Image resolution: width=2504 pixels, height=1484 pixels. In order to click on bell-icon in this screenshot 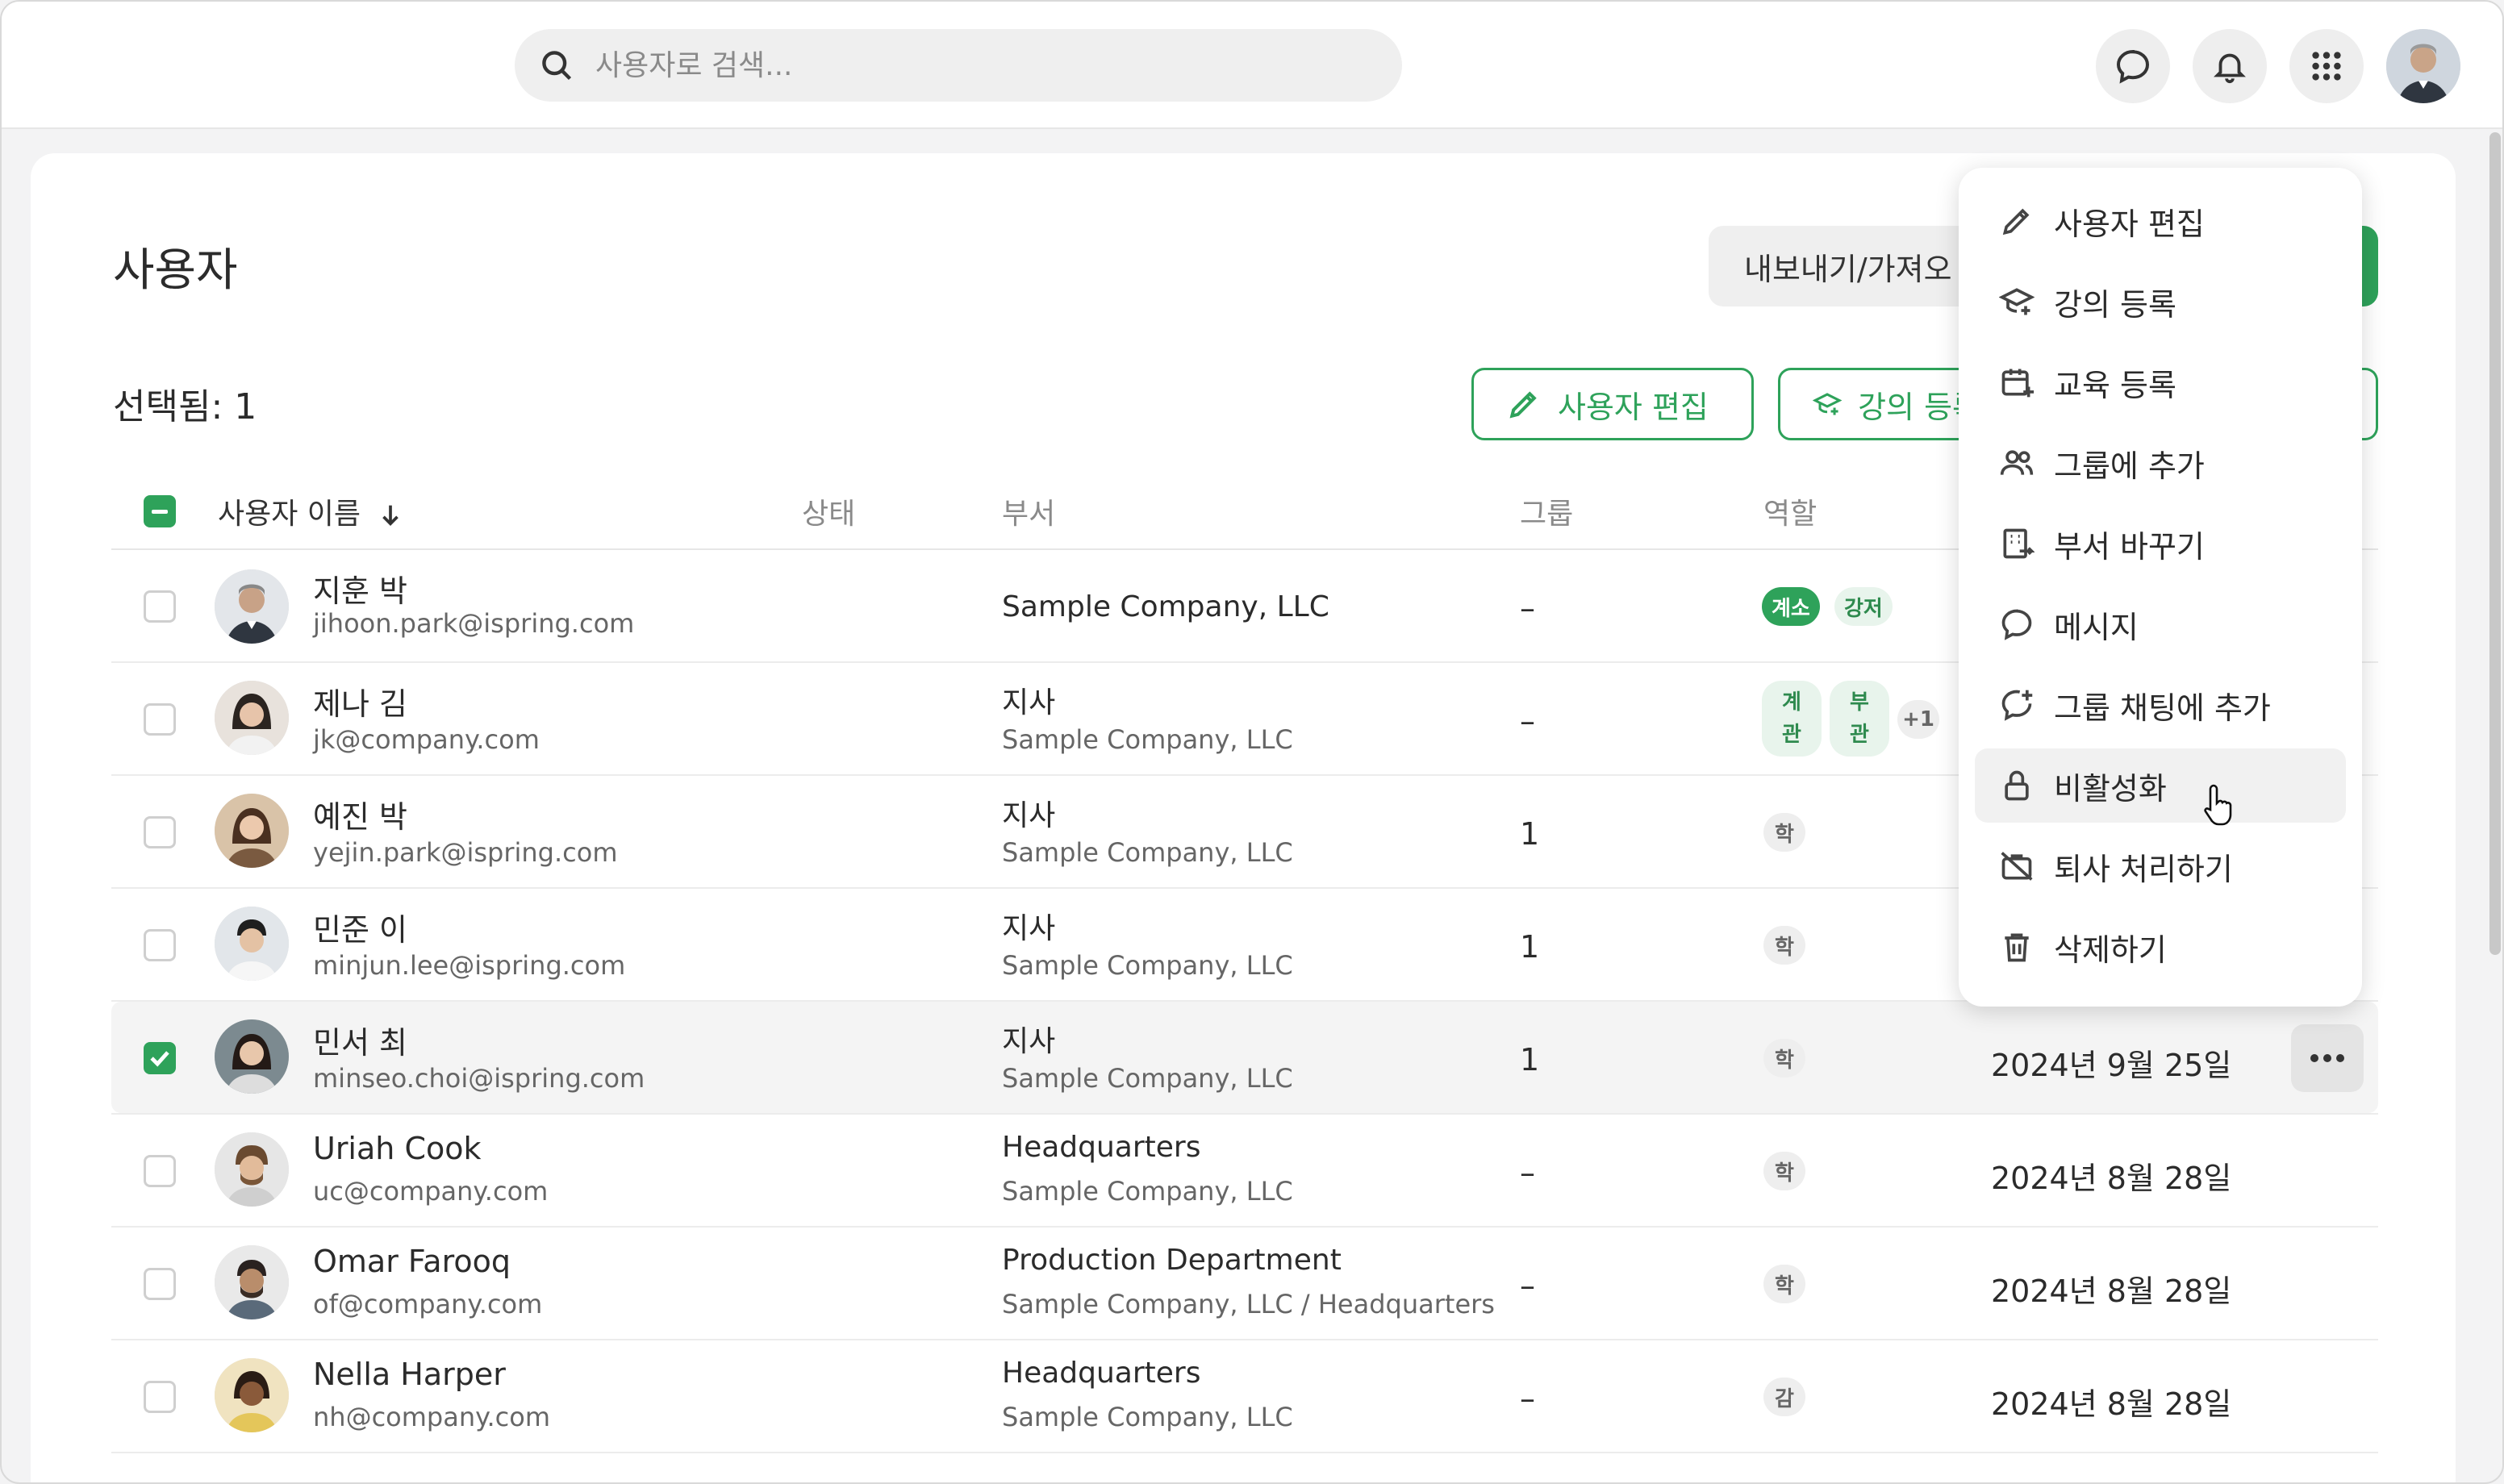, I will do `click(2230, 68)`.